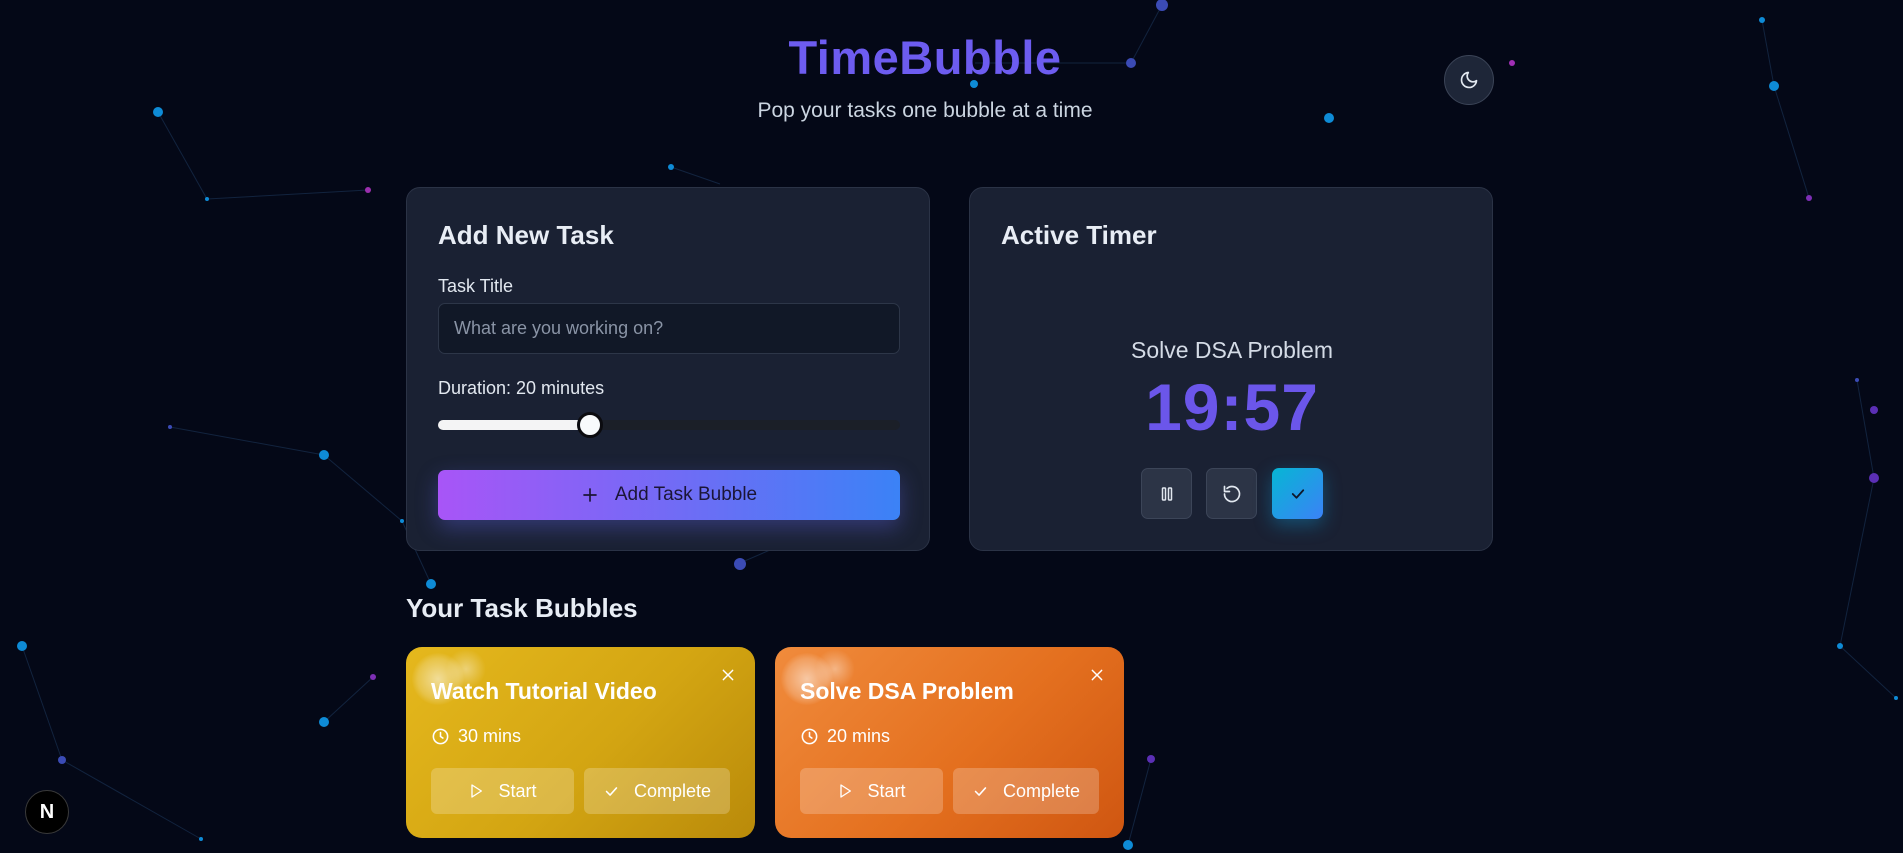 This screenshot has height=853, width=1903. What do you see at coordinates (1079, 235) in the screenshot?
I see `active-timer-title: Active Timer` at bounding box center [1079, 235].